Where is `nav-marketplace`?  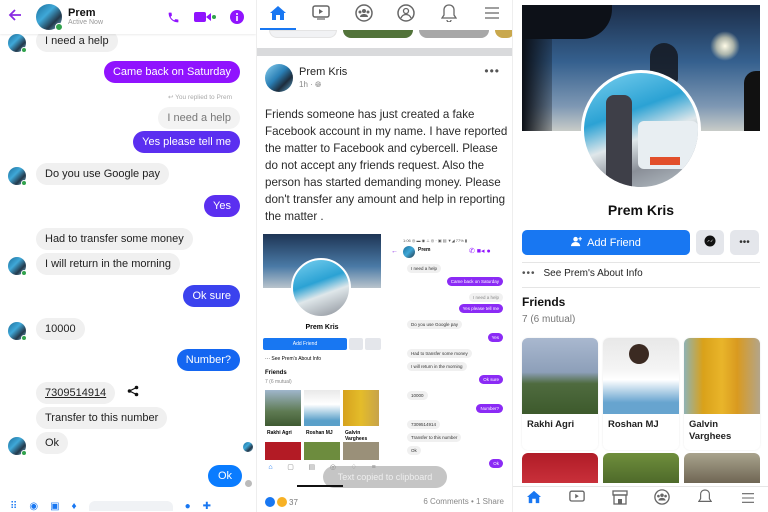 nav-marketplace is located at coordinates (620, 500).